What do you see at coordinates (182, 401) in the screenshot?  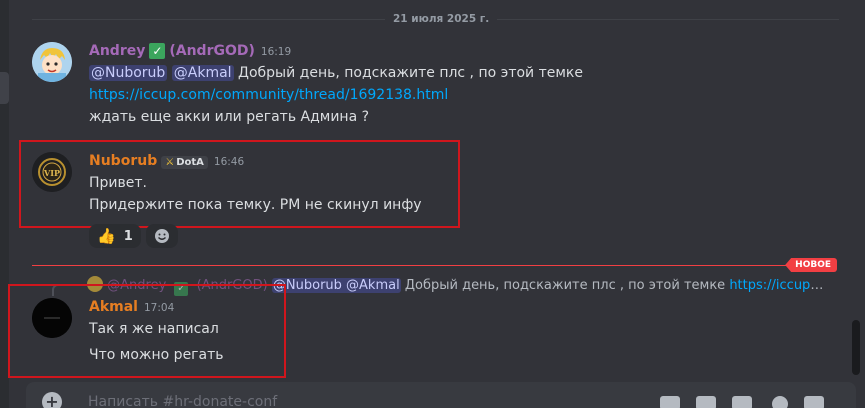 I see `message-input-placeholder: Написать #hr-donate-conf` at bounding box center [182, 401].